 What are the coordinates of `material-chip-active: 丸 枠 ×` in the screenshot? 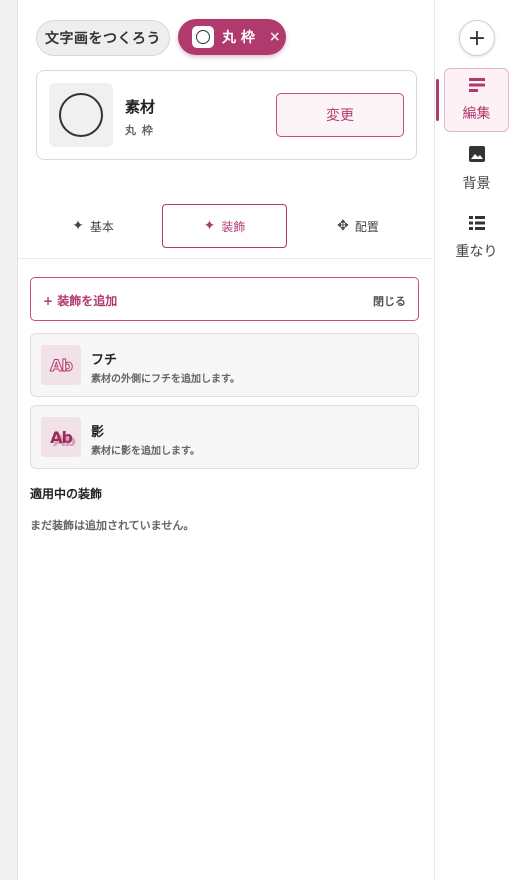 It's located at (232, 37).